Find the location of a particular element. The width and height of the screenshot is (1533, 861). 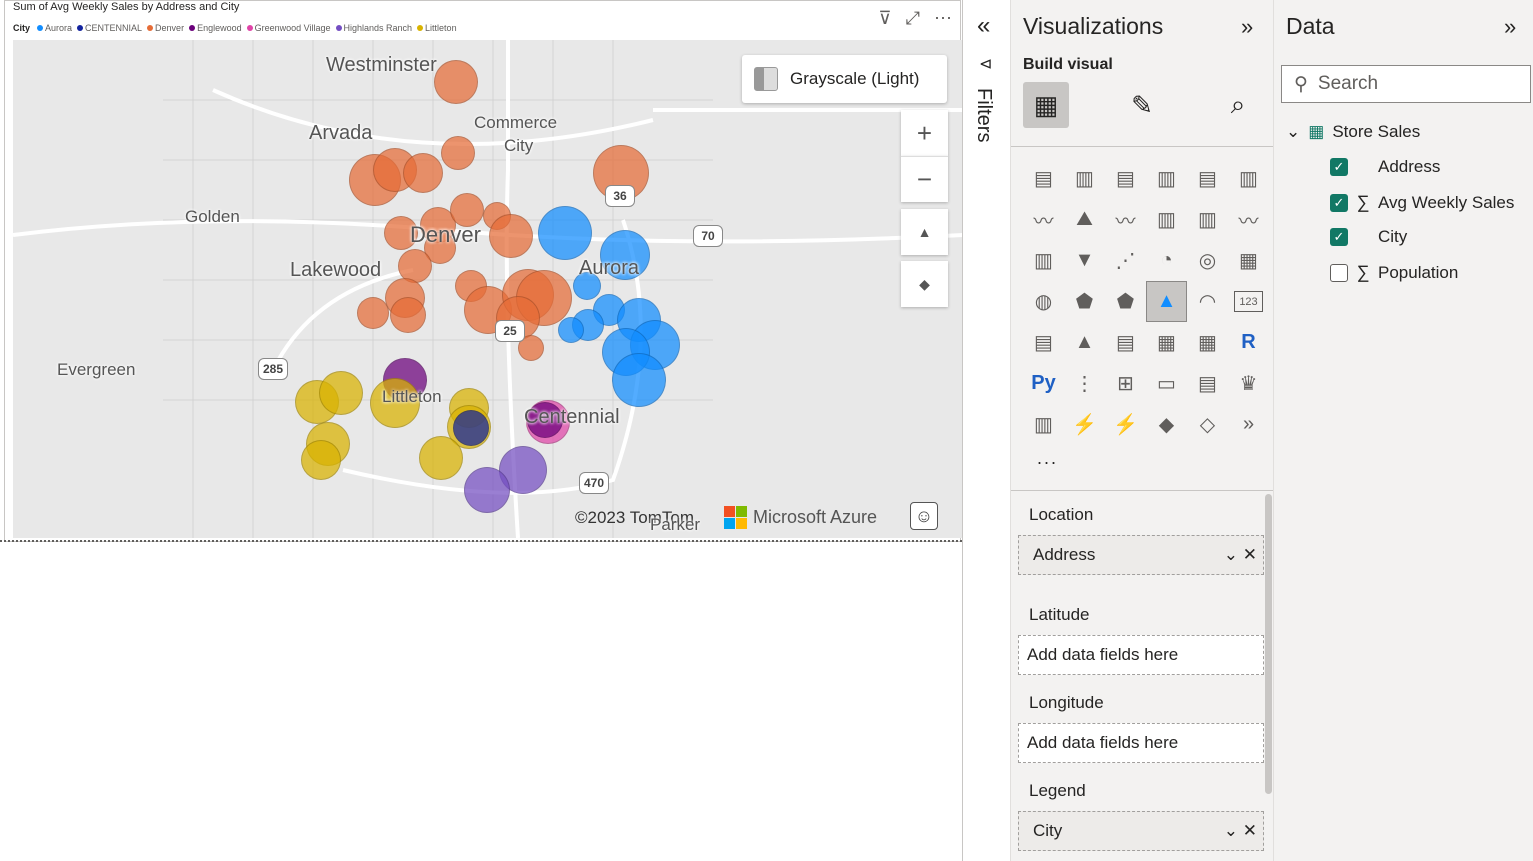

well-legend: City ⌄ ✕ is located at coordinates (1141, 831).